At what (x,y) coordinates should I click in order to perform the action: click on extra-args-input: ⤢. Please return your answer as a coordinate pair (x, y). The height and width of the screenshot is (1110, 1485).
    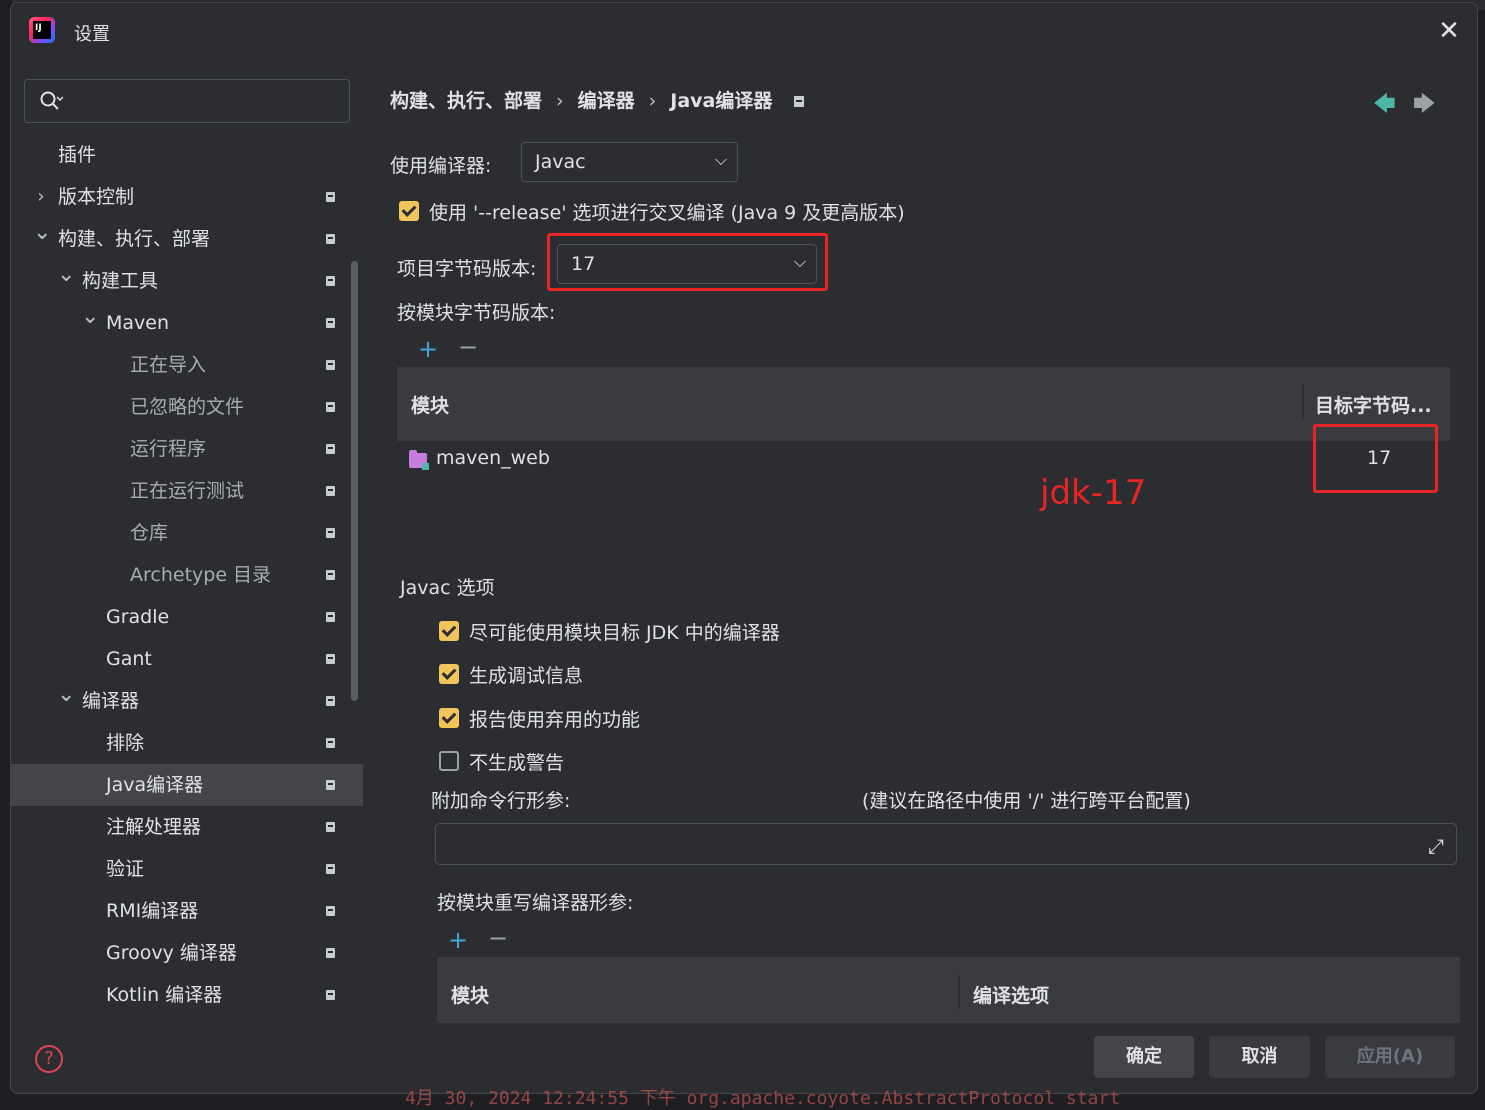
    Looking at the image, I should click on (946, 844).